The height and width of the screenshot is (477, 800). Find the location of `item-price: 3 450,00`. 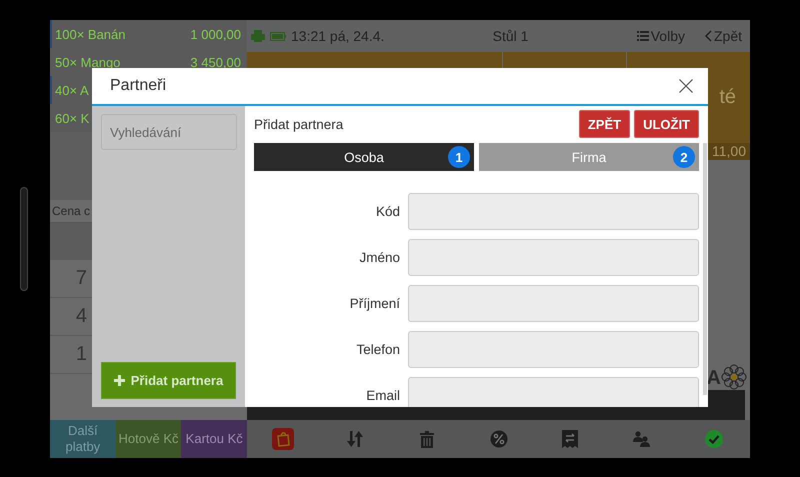

item-price: 3 450,00 is located at coordinates (215, 62).